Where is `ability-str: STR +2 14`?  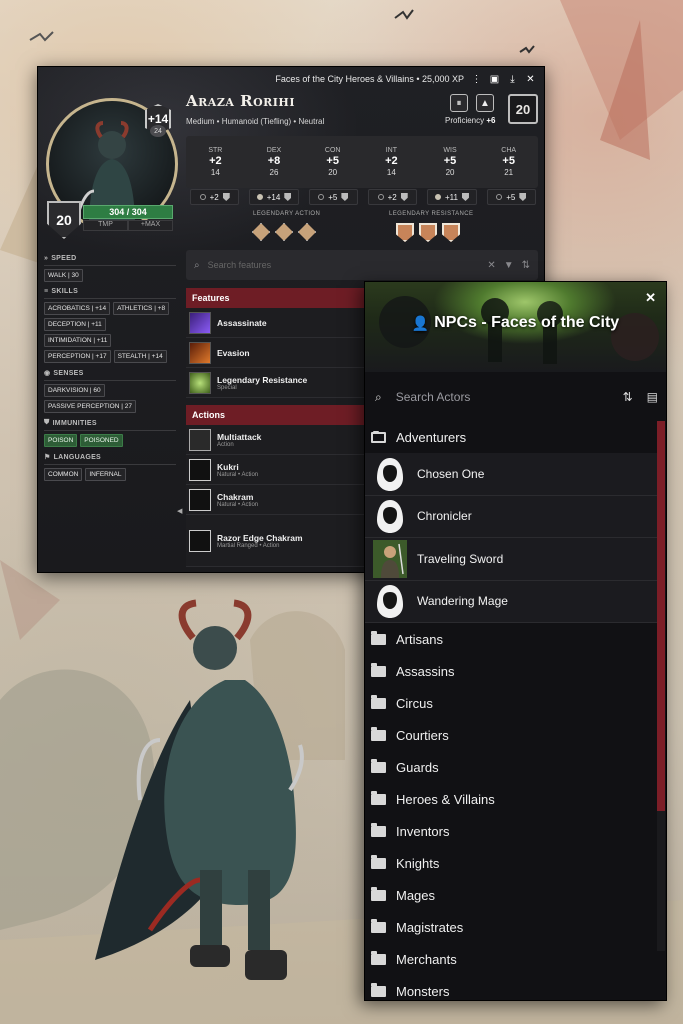
ability-str: STR +2 14 is located at coordinates (215, 162).